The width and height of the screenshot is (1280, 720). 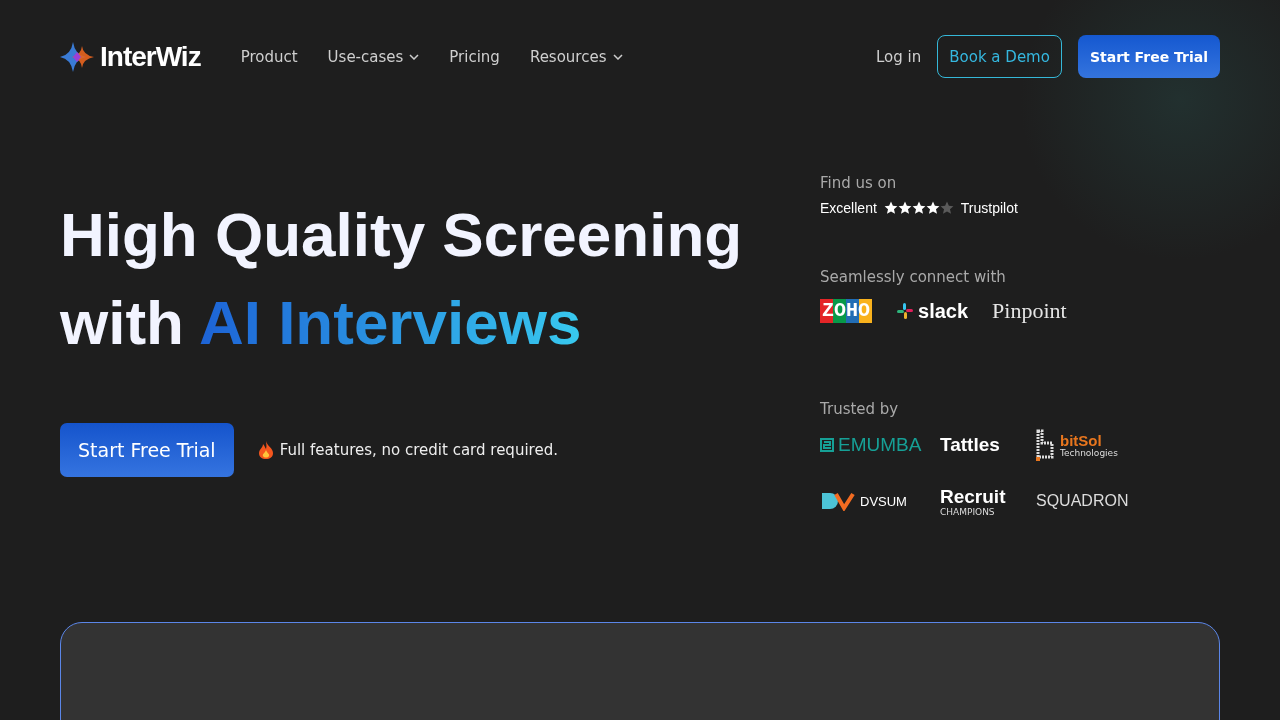 I want to click on company-logo: Recruit CHAMPIONS, so click(x=973, y=501).